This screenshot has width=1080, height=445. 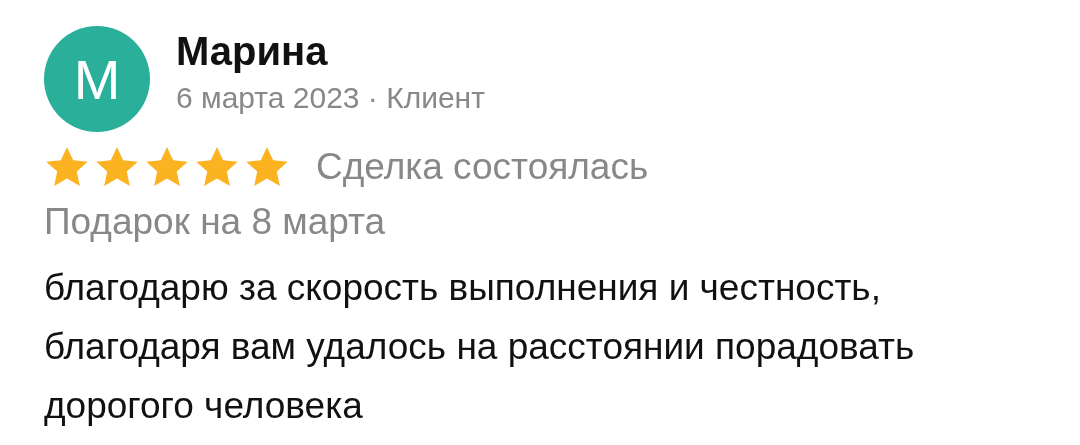 I want to click on deal-status: Сделка состоялась, so click(x=482, y=167).